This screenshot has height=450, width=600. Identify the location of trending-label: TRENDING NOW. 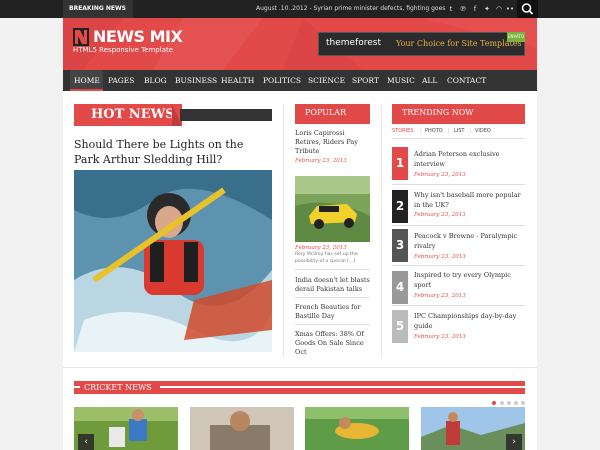
(458, 113).